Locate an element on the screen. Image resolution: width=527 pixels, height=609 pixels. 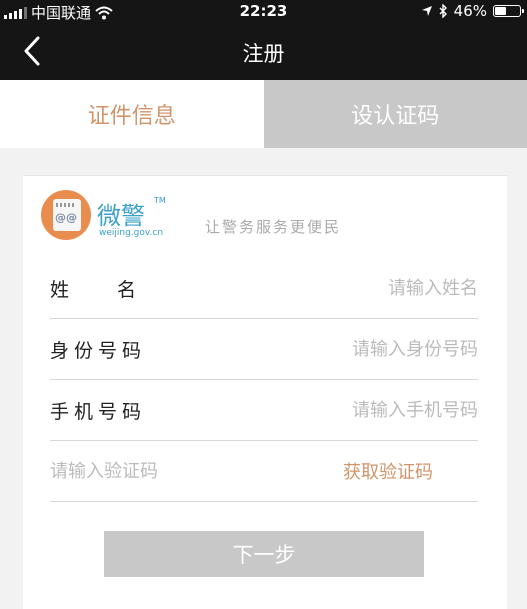
brand-header: @@ 微警 TM weijing.gov.cn 让警务服务更便民 is located at coordinates (261, 218).